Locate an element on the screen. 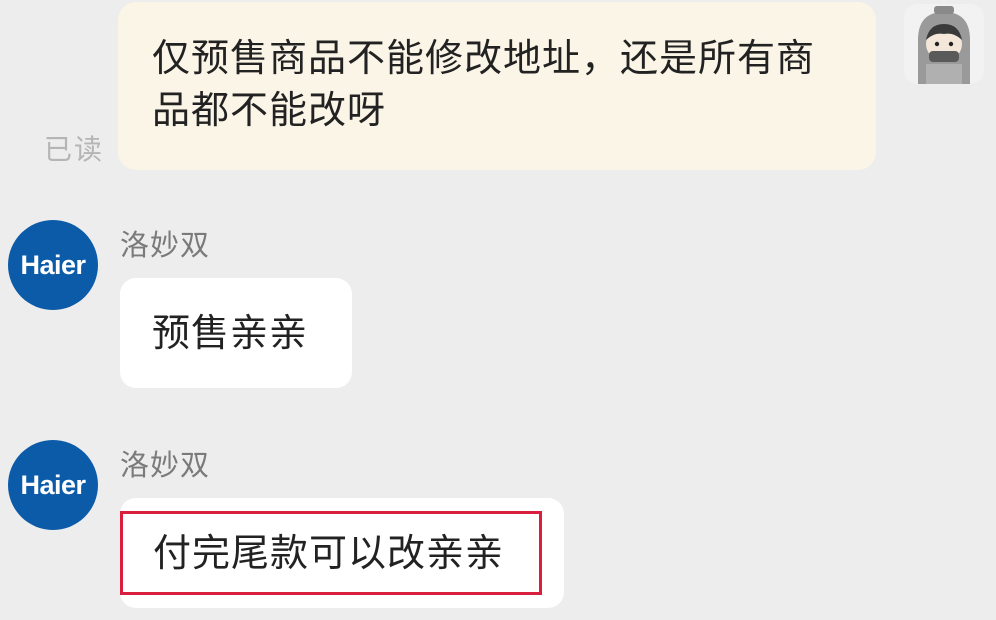  read-status: 已读 is located at coordinates (74, 149).